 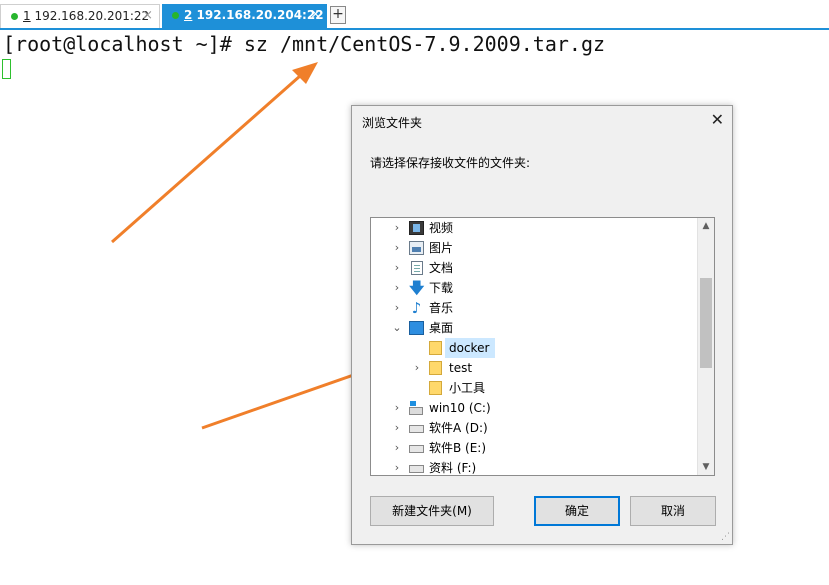 I want to click on tree-item-downloads: › 🡇 下载, so click(x=535, y=288).